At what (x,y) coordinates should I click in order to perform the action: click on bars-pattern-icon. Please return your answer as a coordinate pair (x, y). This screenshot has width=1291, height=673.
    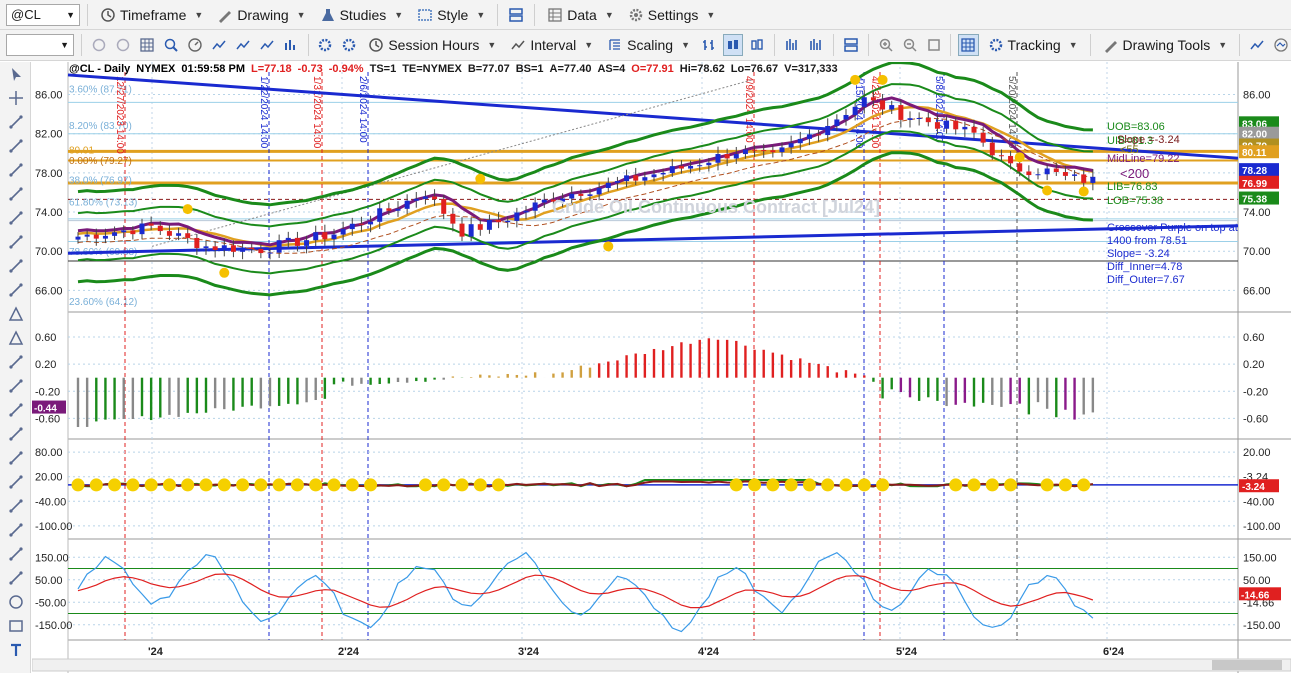
    Looking at the image, I should click on (15, 362).